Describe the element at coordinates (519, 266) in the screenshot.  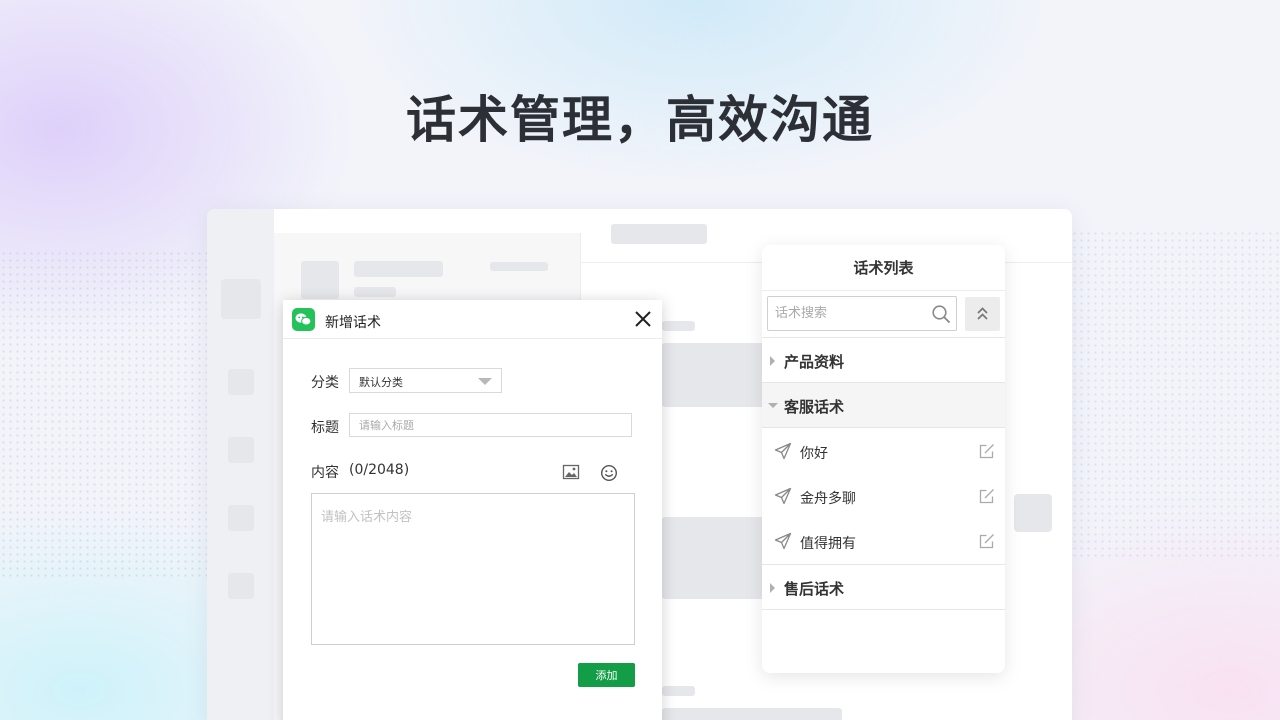
I see `contact-time-placeholder` at that location.